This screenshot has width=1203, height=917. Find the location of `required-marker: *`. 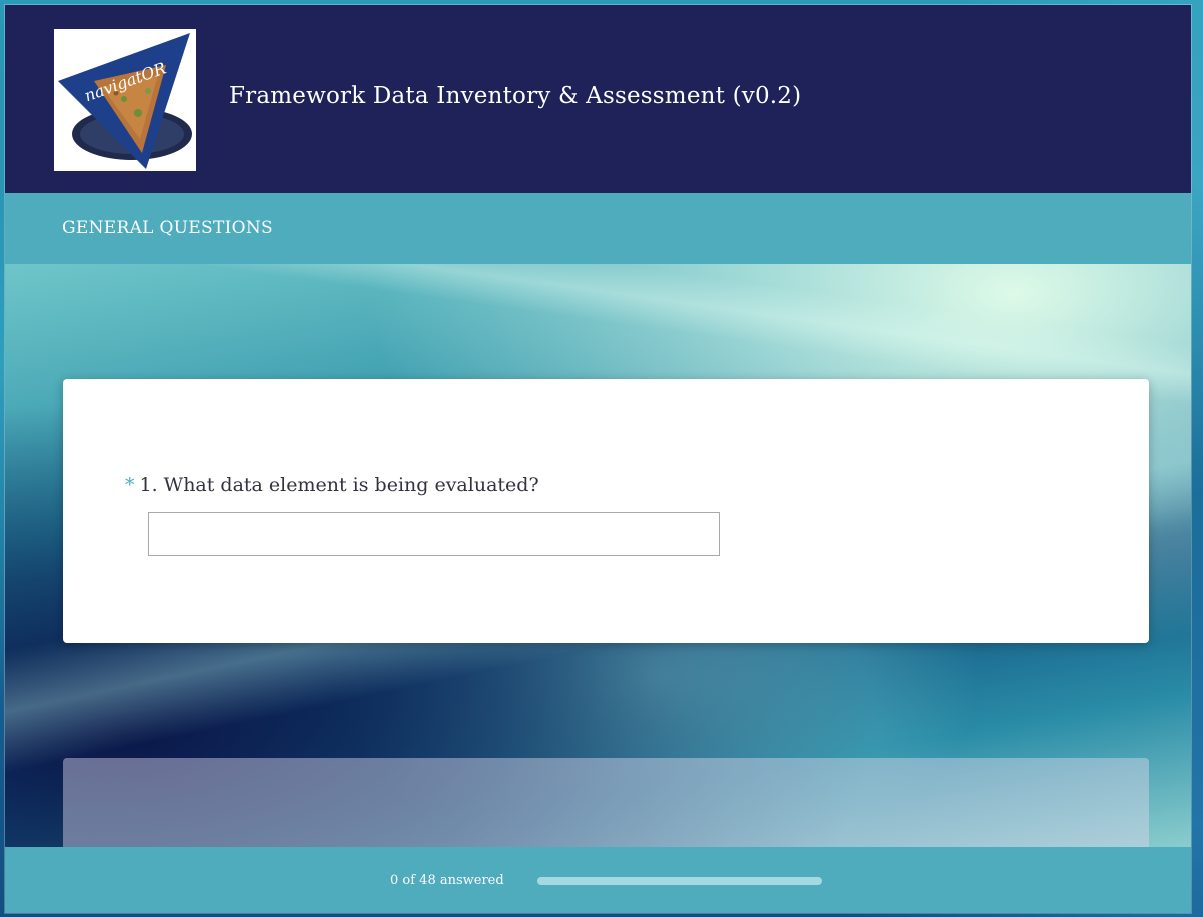

required-marker: * is located at coordinates (130, 485).